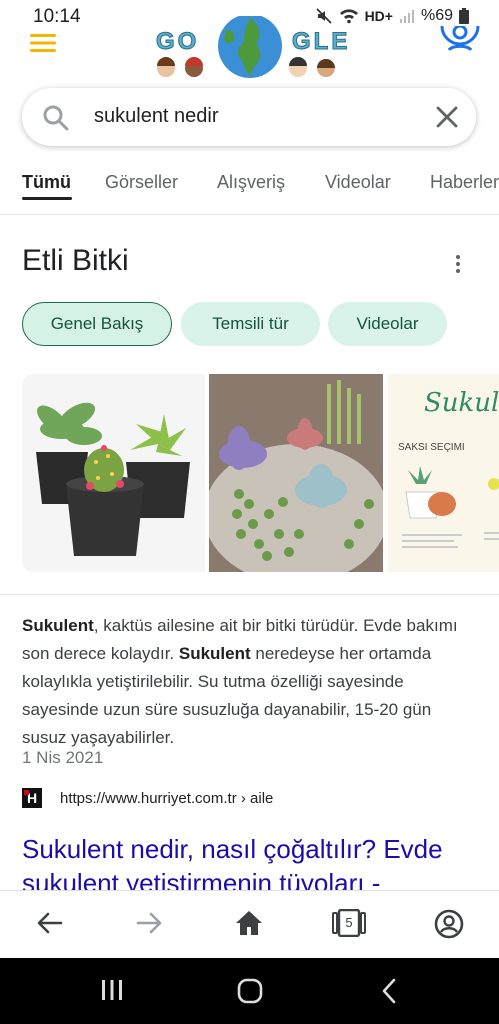  I want to click on tabs-icon: 5, so click(349, 925).